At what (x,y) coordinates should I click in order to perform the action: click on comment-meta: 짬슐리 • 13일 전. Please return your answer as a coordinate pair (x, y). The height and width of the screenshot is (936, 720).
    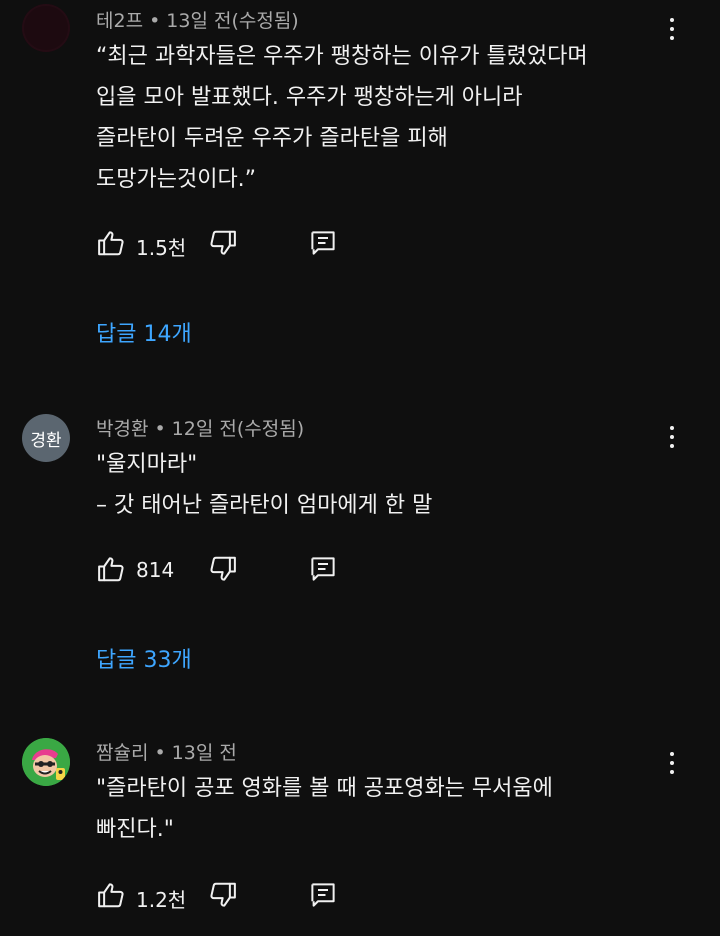
    Looking at the image, I should click on (166, 751).